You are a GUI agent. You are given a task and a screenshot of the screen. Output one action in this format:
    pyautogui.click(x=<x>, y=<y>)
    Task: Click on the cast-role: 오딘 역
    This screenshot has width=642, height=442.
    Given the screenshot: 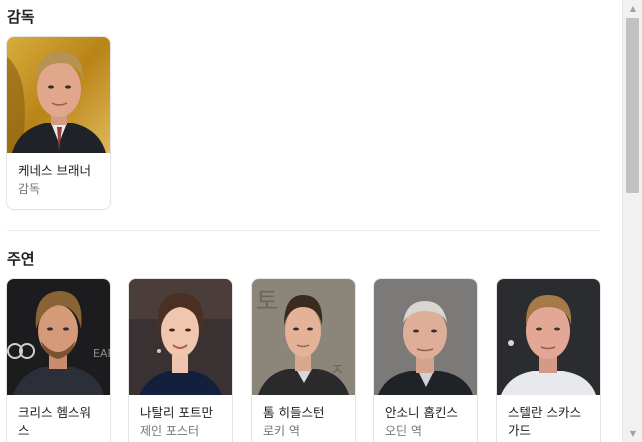 What is the action you would take?
    pyautogui.click(x=403, y=431)
    